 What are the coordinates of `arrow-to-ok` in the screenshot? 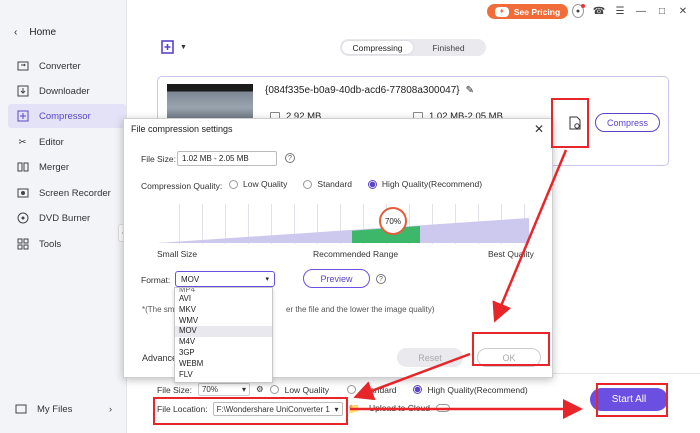 It's located at (530, 236).